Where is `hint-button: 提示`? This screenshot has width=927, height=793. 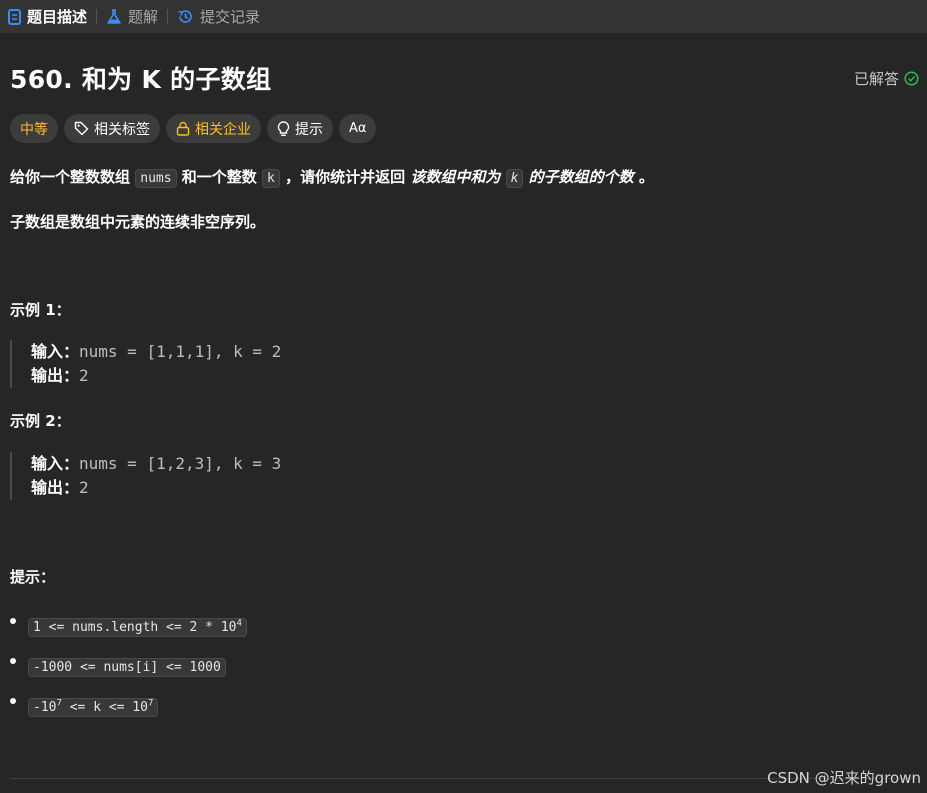
hint-button: 提示 is located at coordinates (300, 128).